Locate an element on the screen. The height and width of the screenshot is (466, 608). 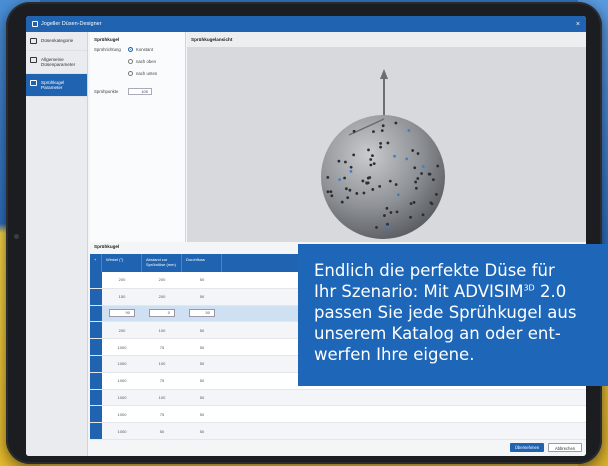
direction-label: Sprührichtung is located at coordinates (107, 49).